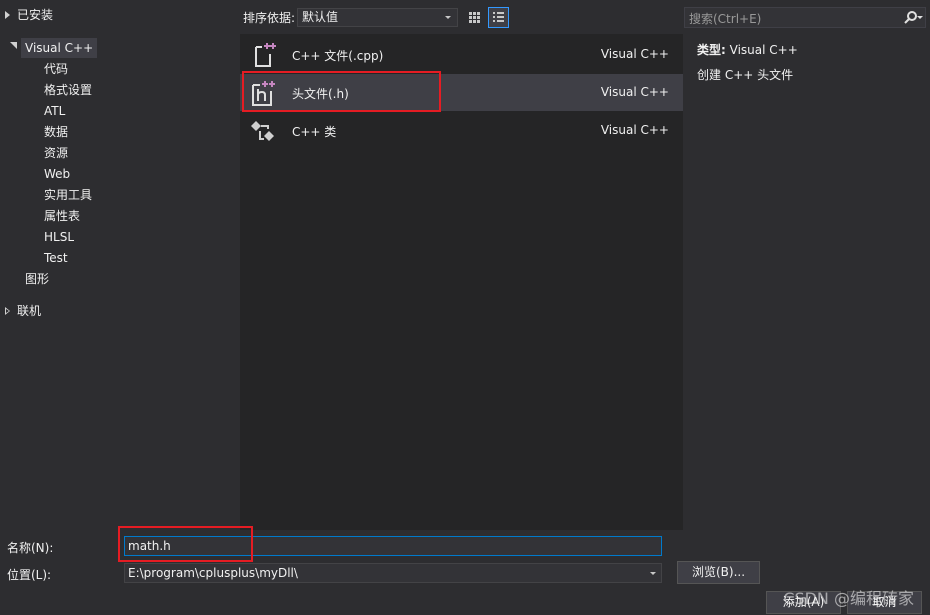 The image size is (930, 615). Describe the element at coordinates (37, 279) in the screenshot. I see `tree-node-graphics: 图形` at that location.